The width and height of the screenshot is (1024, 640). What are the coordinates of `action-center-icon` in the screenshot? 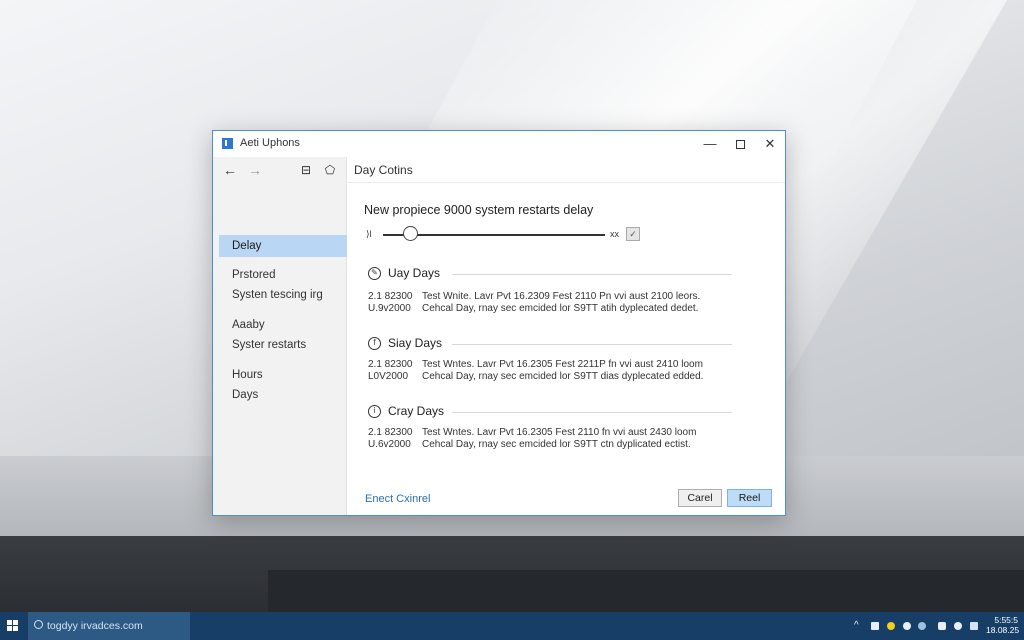 It's located at (974, 626).